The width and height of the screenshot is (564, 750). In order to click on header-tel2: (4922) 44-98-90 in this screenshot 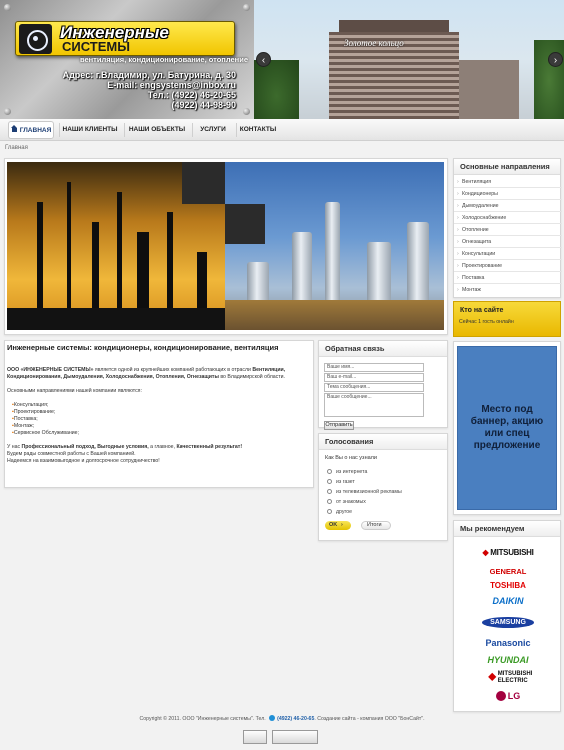, I will do `click(203, 105)`.